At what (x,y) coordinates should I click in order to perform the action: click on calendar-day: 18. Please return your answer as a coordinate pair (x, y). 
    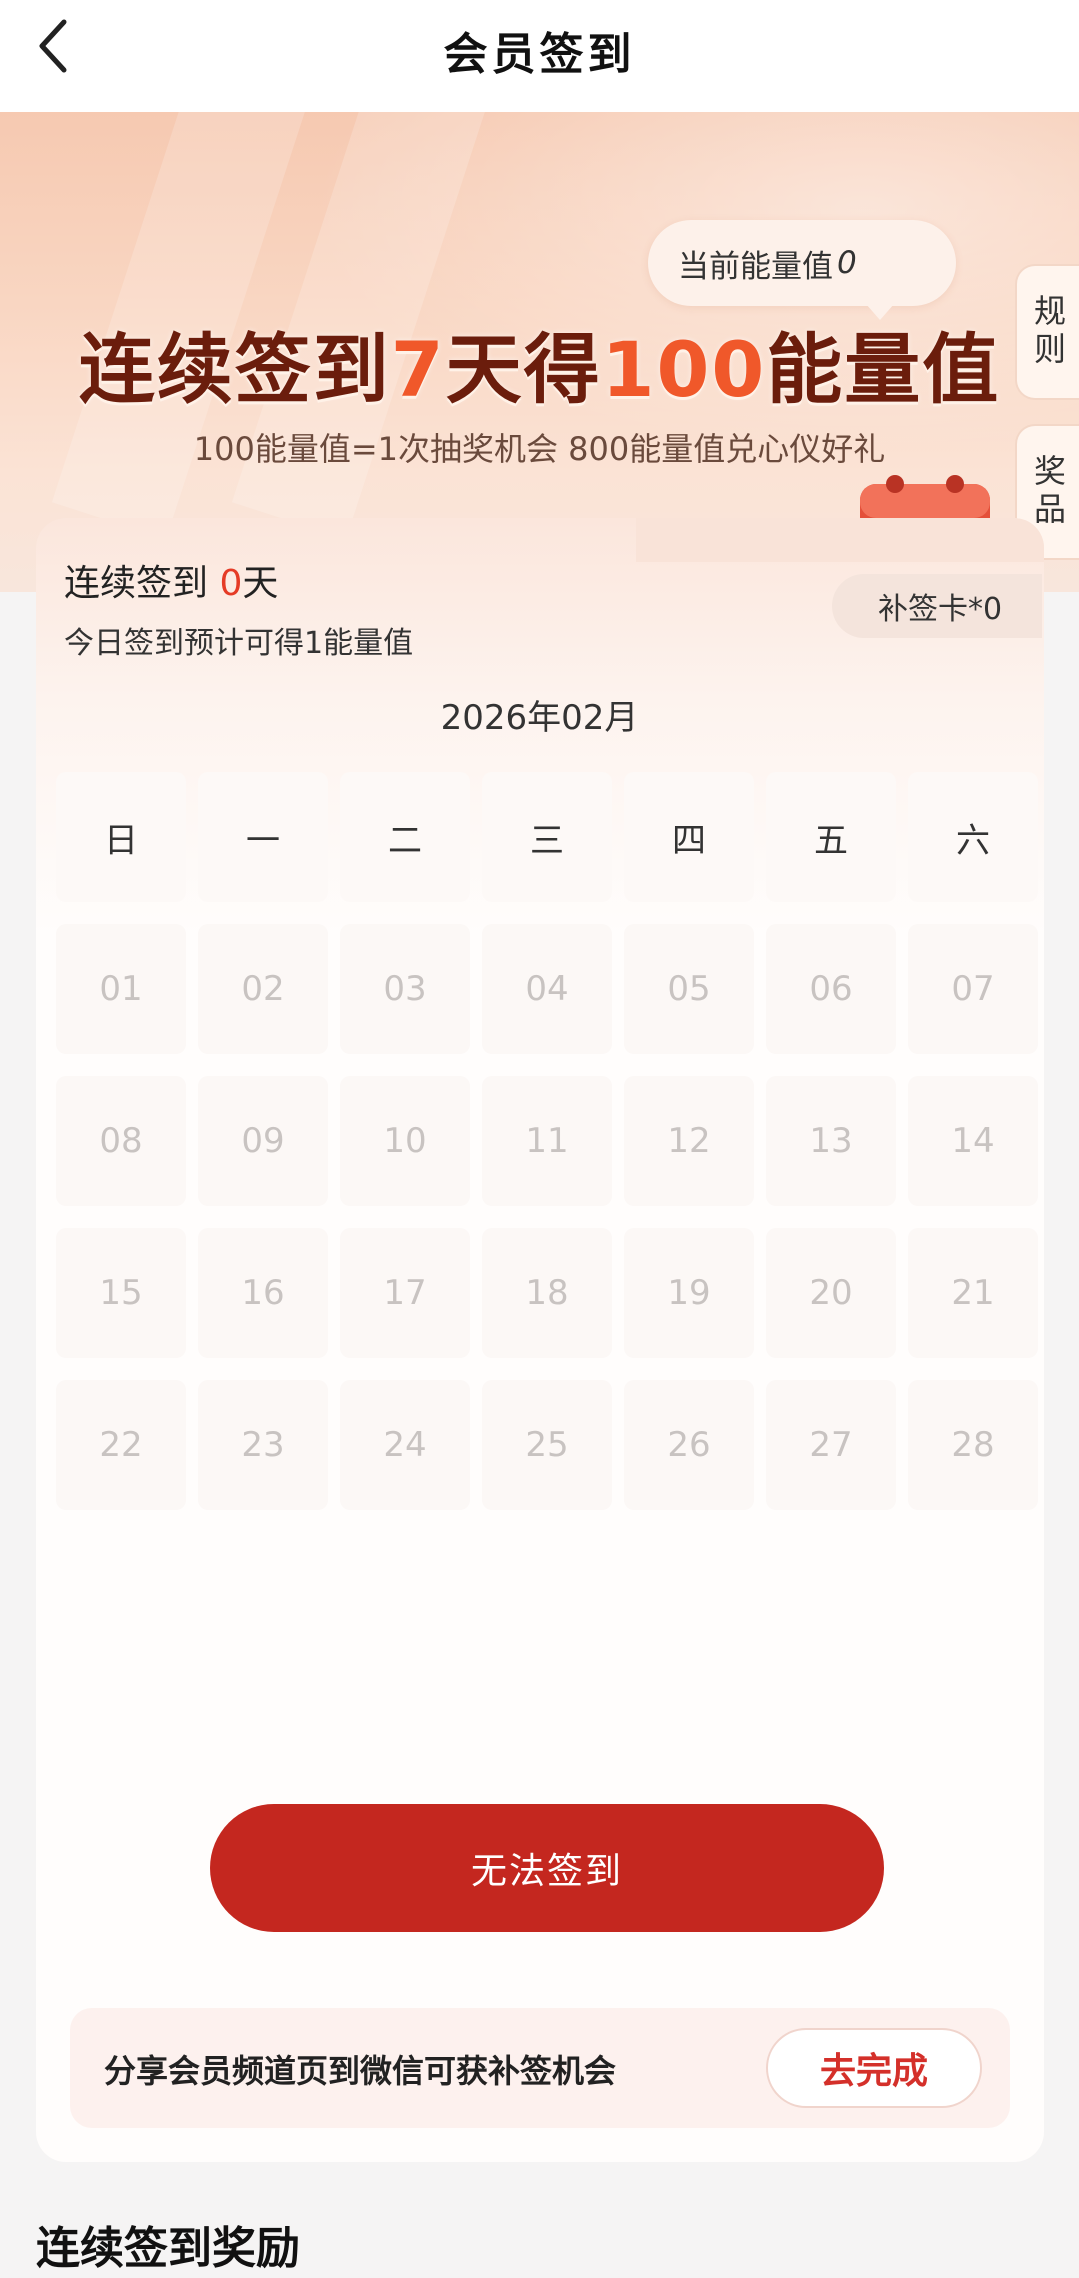
    Looking at the image, I should click on (547, 1293).